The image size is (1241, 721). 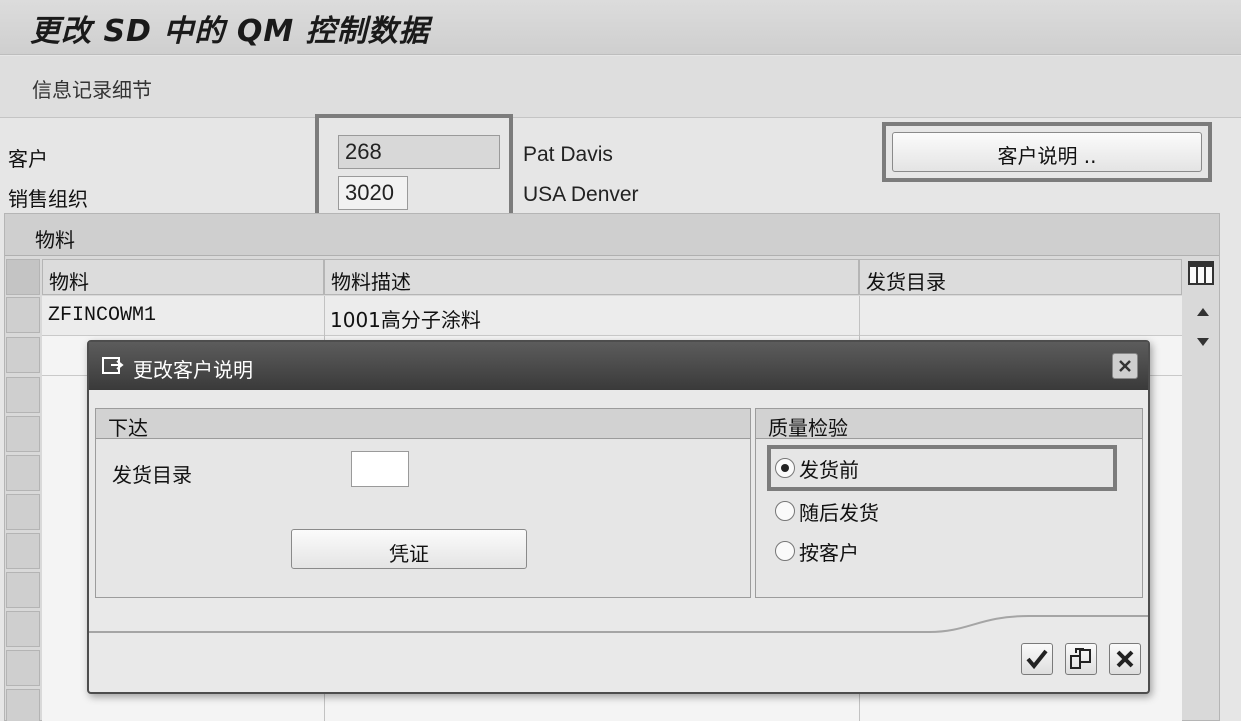 I want to click on radio-by-customer: 按客户, so click(x=875, y=551).